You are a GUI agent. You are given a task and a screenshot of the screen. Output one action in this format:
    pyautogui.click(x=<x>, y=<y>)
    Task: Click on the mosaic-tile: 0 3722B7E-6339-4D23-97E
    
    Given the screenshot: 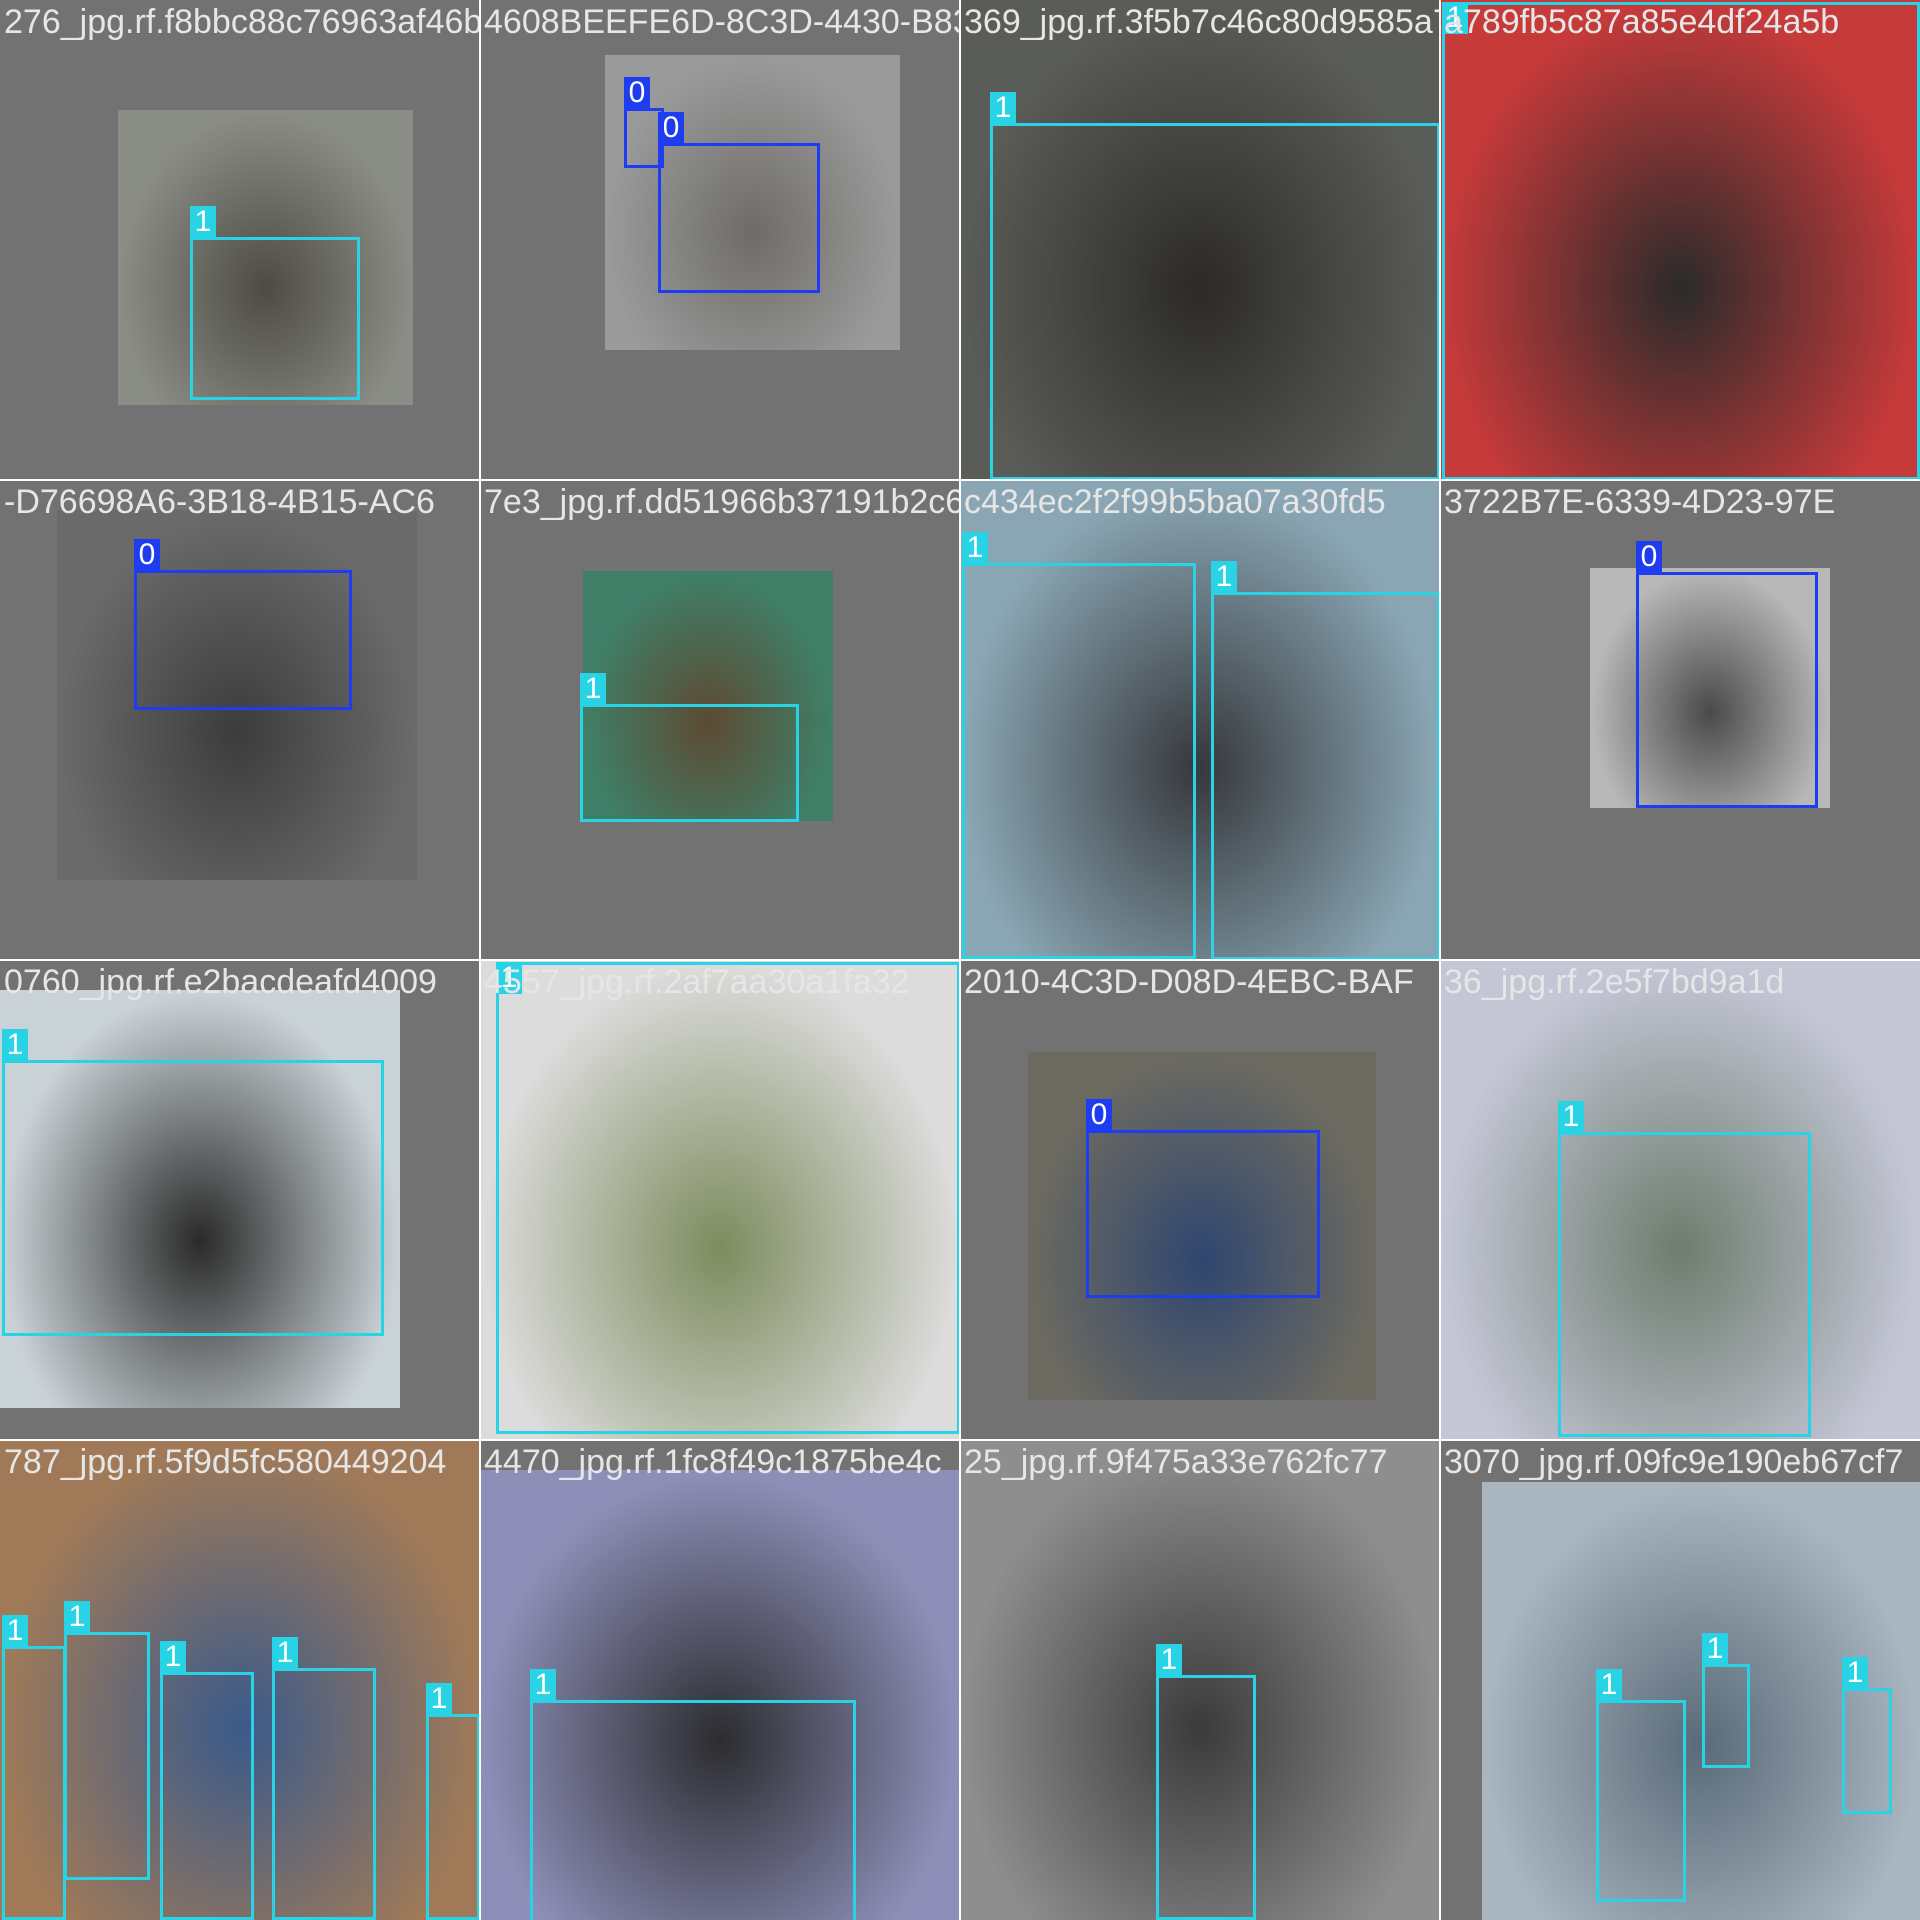 What is the action you would take?
    pyautogui.click(x=1680, y=720)
    